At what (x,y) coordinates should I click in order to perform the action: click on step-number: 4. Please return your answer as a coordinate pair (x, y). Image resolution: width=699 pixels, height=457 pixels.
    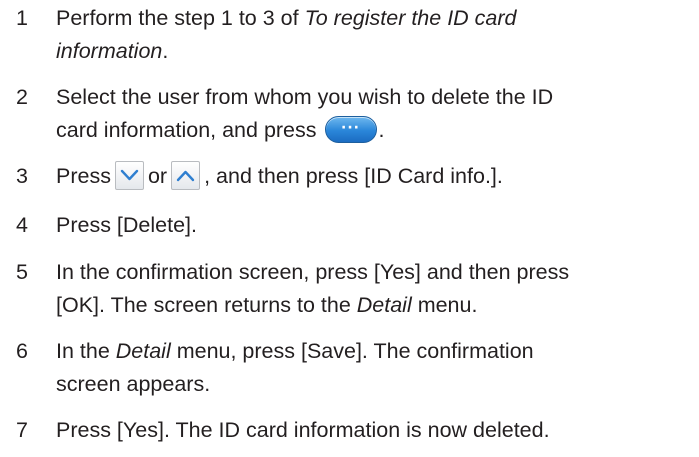
    Looking at the image, I should click on (22, 225).